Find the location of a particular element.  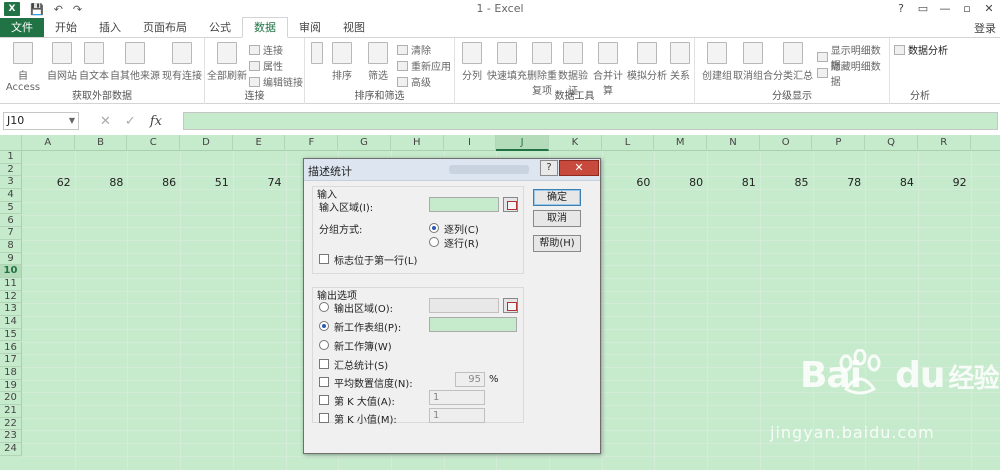

close-icon: ✕ is located at coordinates (989, 9).